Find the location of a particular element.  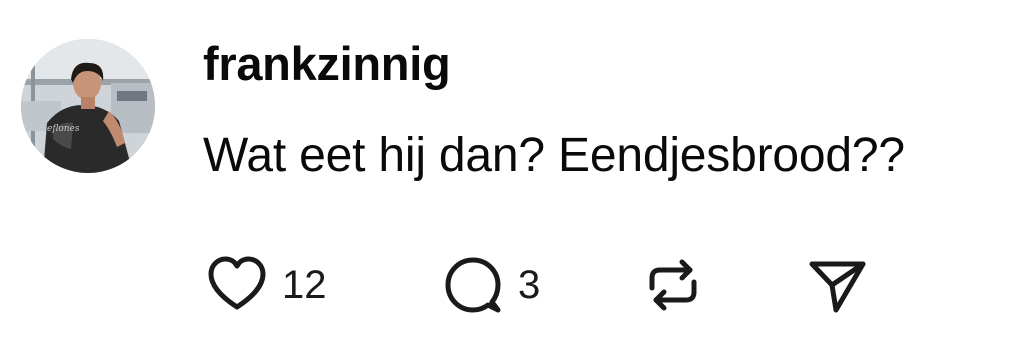

share-button is located at coordinates (838, 285).